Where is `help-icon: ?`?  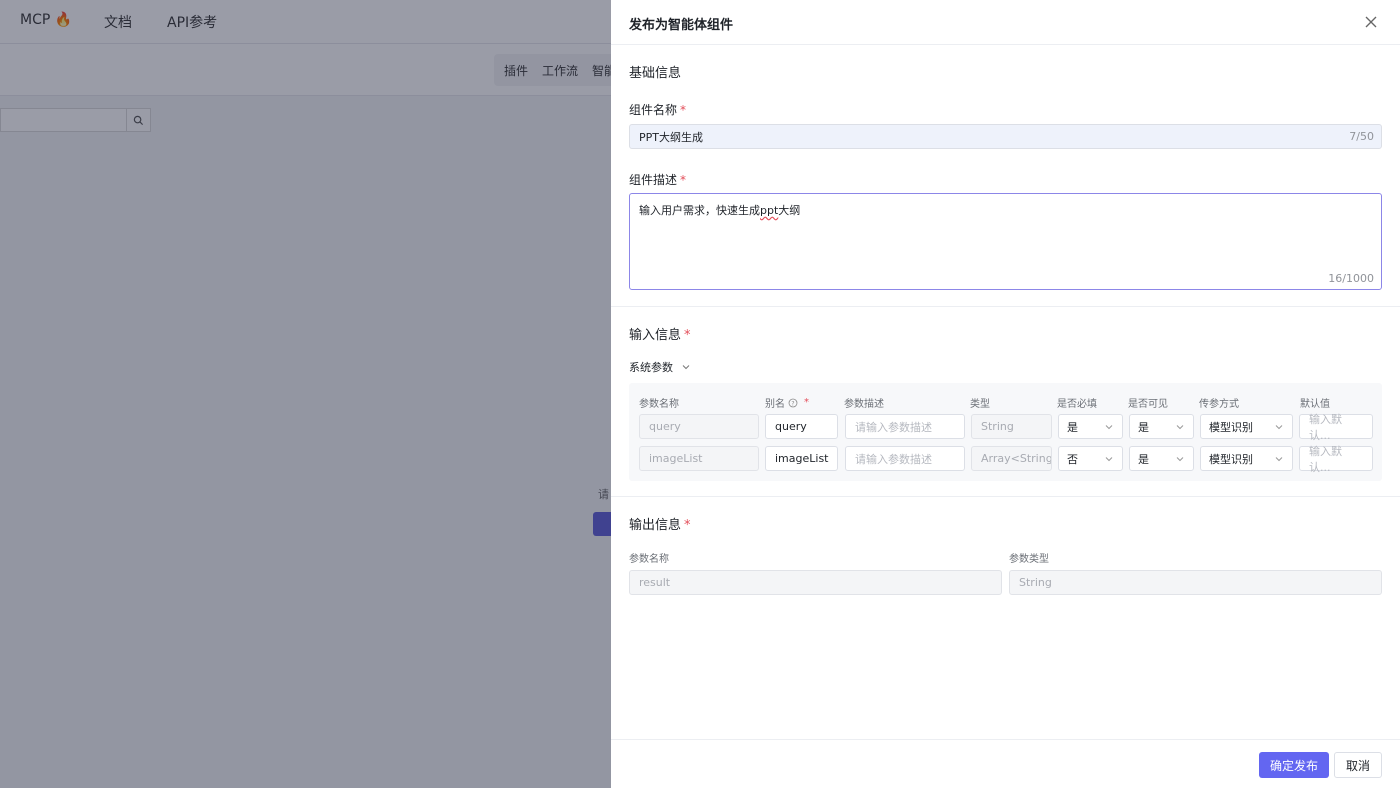
help-icon: ? is located at coordinates (793, 403).